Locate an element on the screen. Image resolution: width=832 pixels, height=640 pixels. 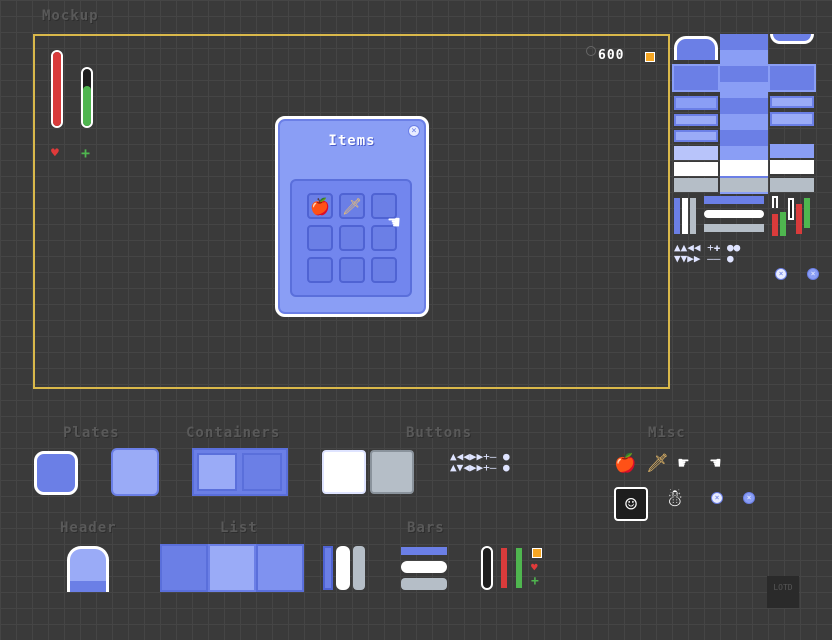
buttons-label: Buttons is located at coordinates (439, 433).